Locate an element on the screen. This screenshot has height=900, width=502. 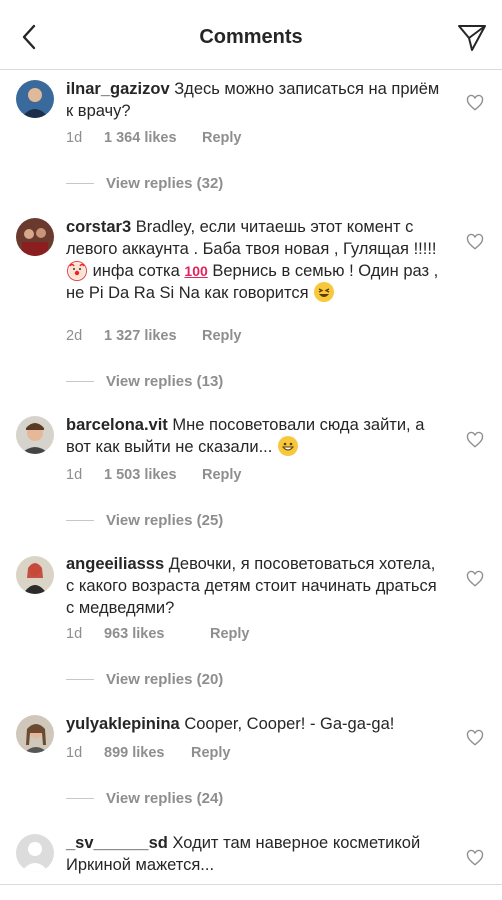
view-replies-button: View replies (24) is located at coordinates (144, 798).